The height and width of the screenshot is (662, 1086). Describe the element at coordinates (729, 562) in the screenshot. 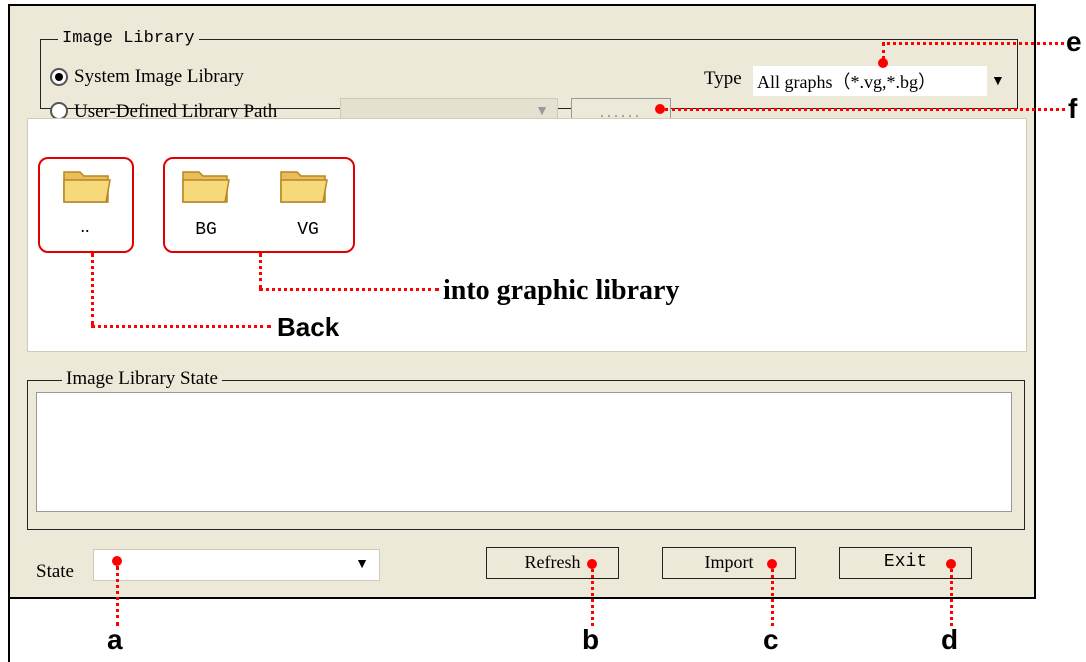

I see `import-button-label: Import` at that location.